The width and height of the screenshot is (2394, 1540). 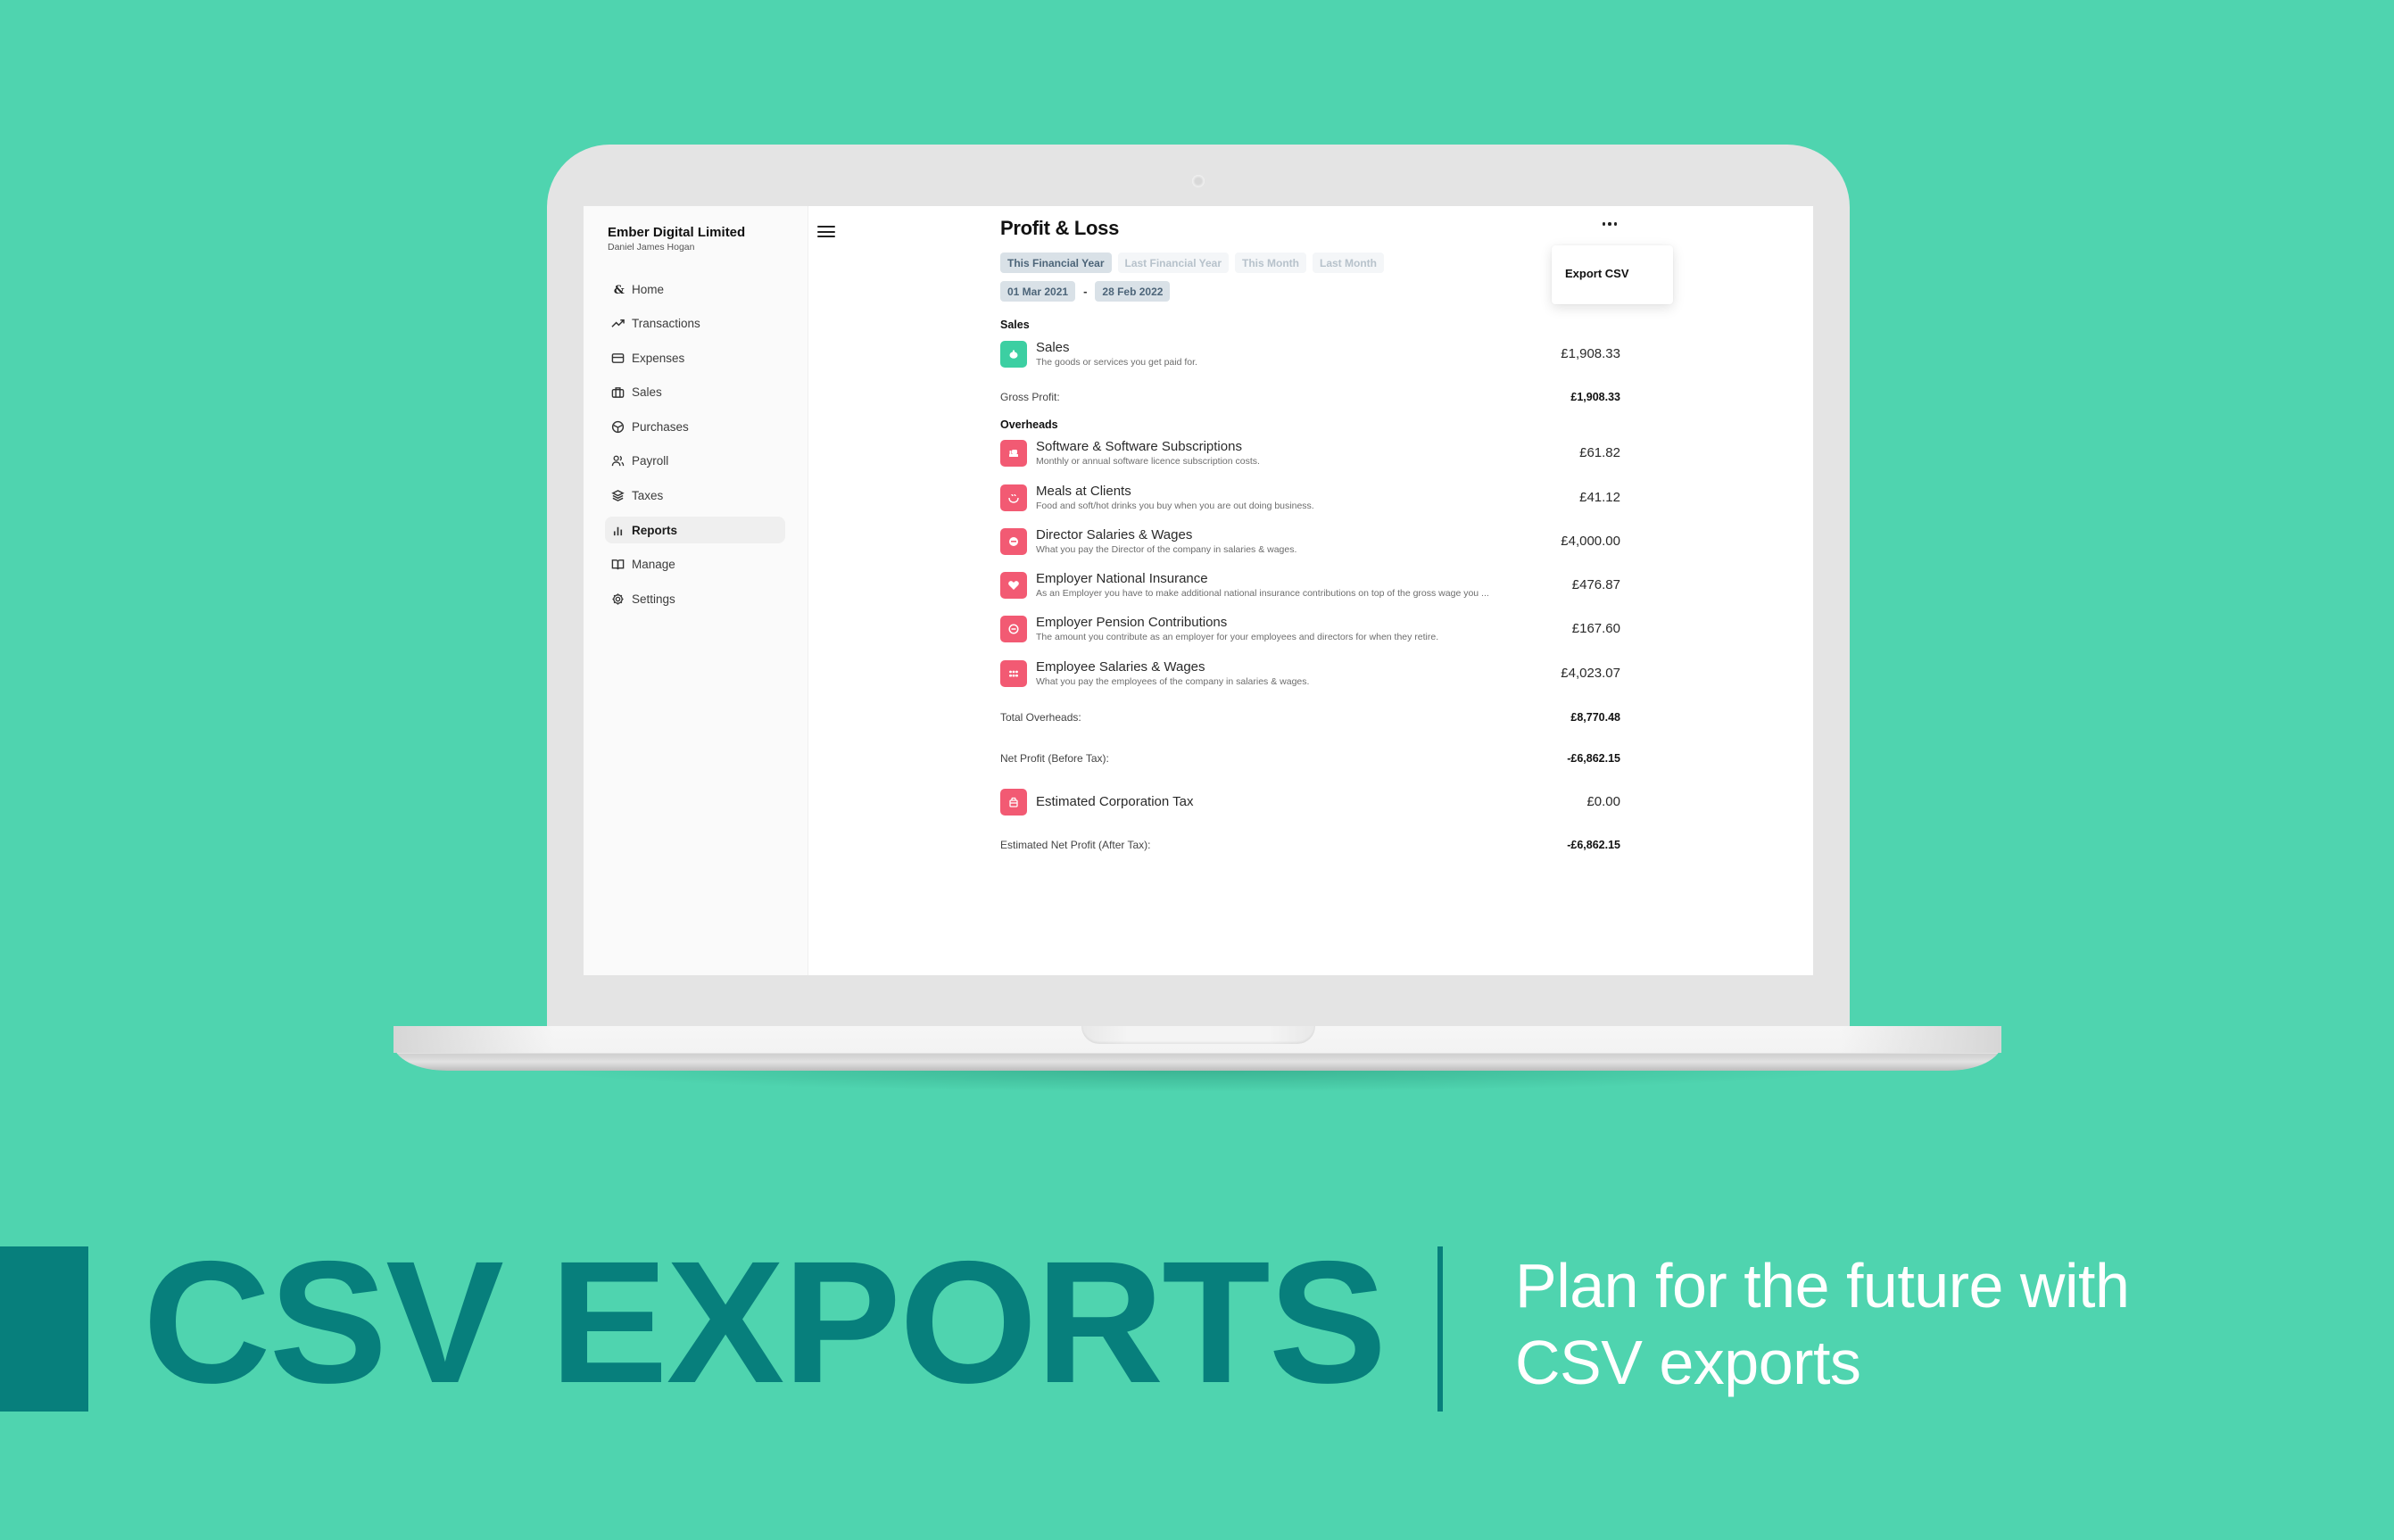 I want to click on line-item-amount: £476.87, so click(x=1595, y=584).